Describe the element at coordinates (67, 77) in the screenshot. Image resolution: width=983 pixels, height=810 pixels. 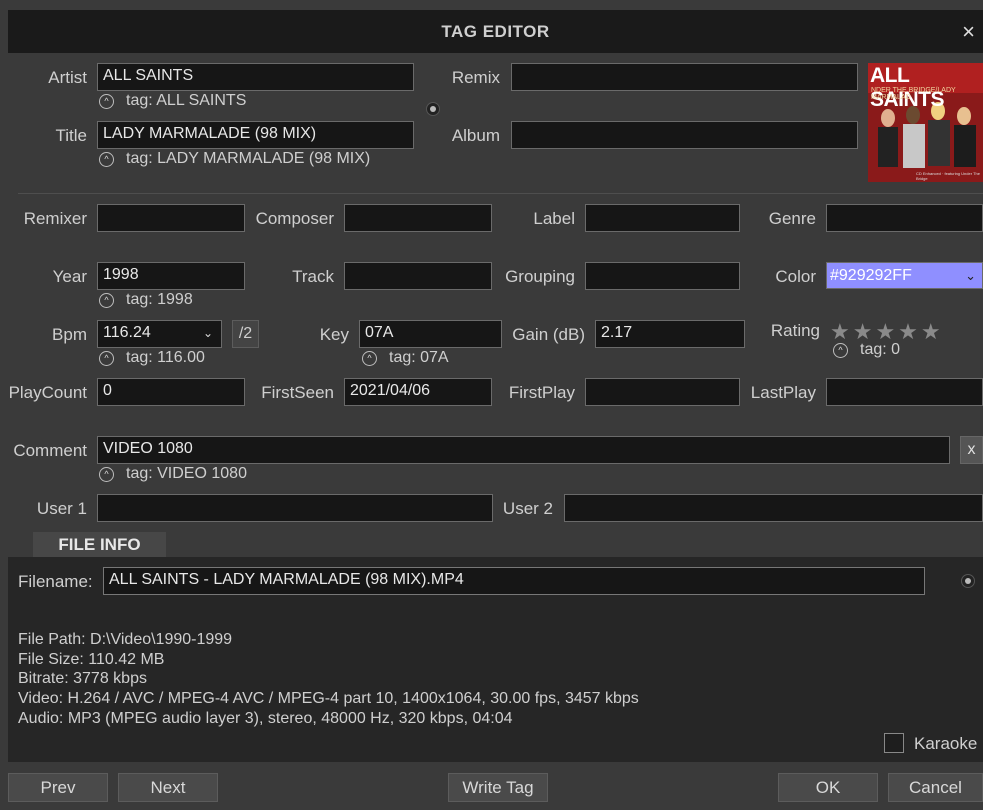
I see `artist-label: Artist` at that location.